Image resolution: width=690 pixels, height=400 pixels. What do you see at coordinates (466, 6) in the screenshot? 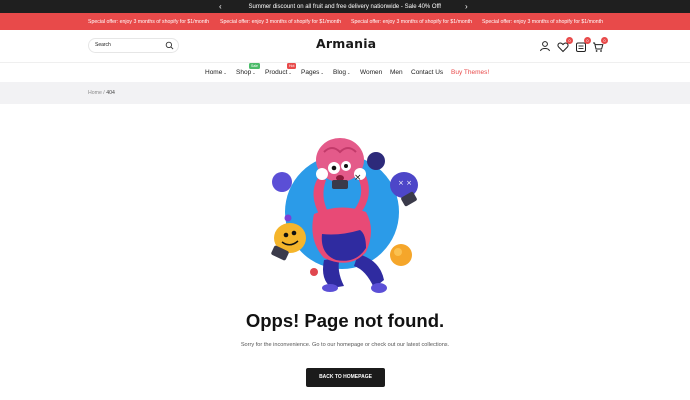
I see `chevron-right-icon: ›` at bounding box center [466, 6].